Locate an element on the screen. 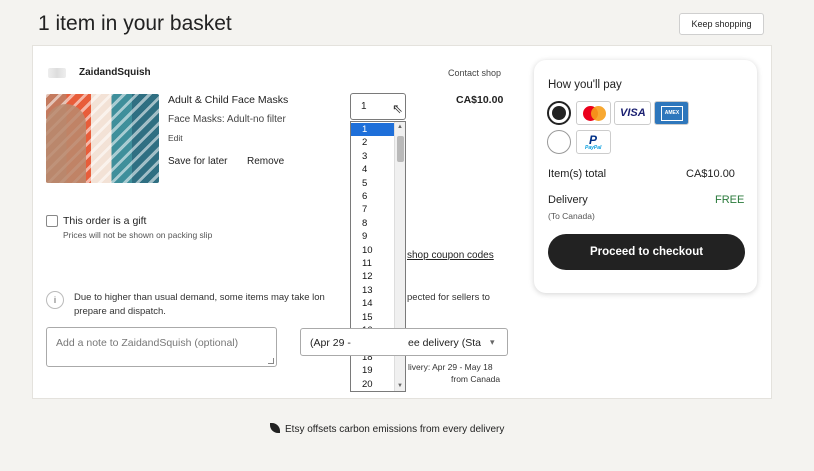  info-icon: i is located at coordinates (55, 300).